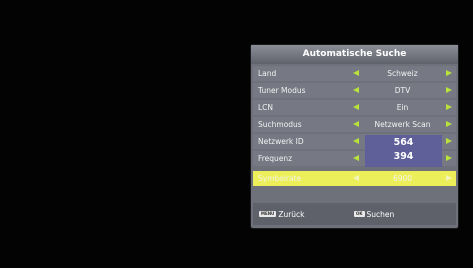 The image size is (473, 268). What do you see at coordinates (354, 178) in the screenshot?
I see `menu-row-symbolrate: Symbolrate 6900` at bounding box center [354, 178].